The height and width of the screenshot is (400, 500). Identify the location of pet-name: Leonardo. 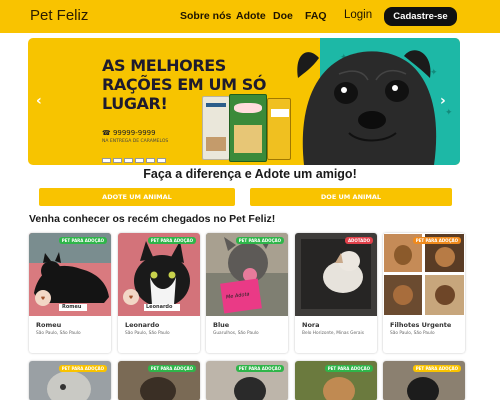
(142, 325).